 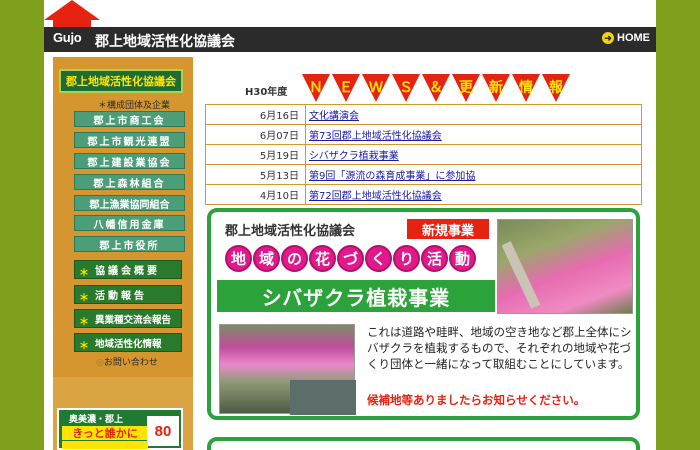 What do you see at coordinates (608, 38) in the screenshot?
I see `arrow-right-circle-icon: ➜` at bounding box center [608, 38].